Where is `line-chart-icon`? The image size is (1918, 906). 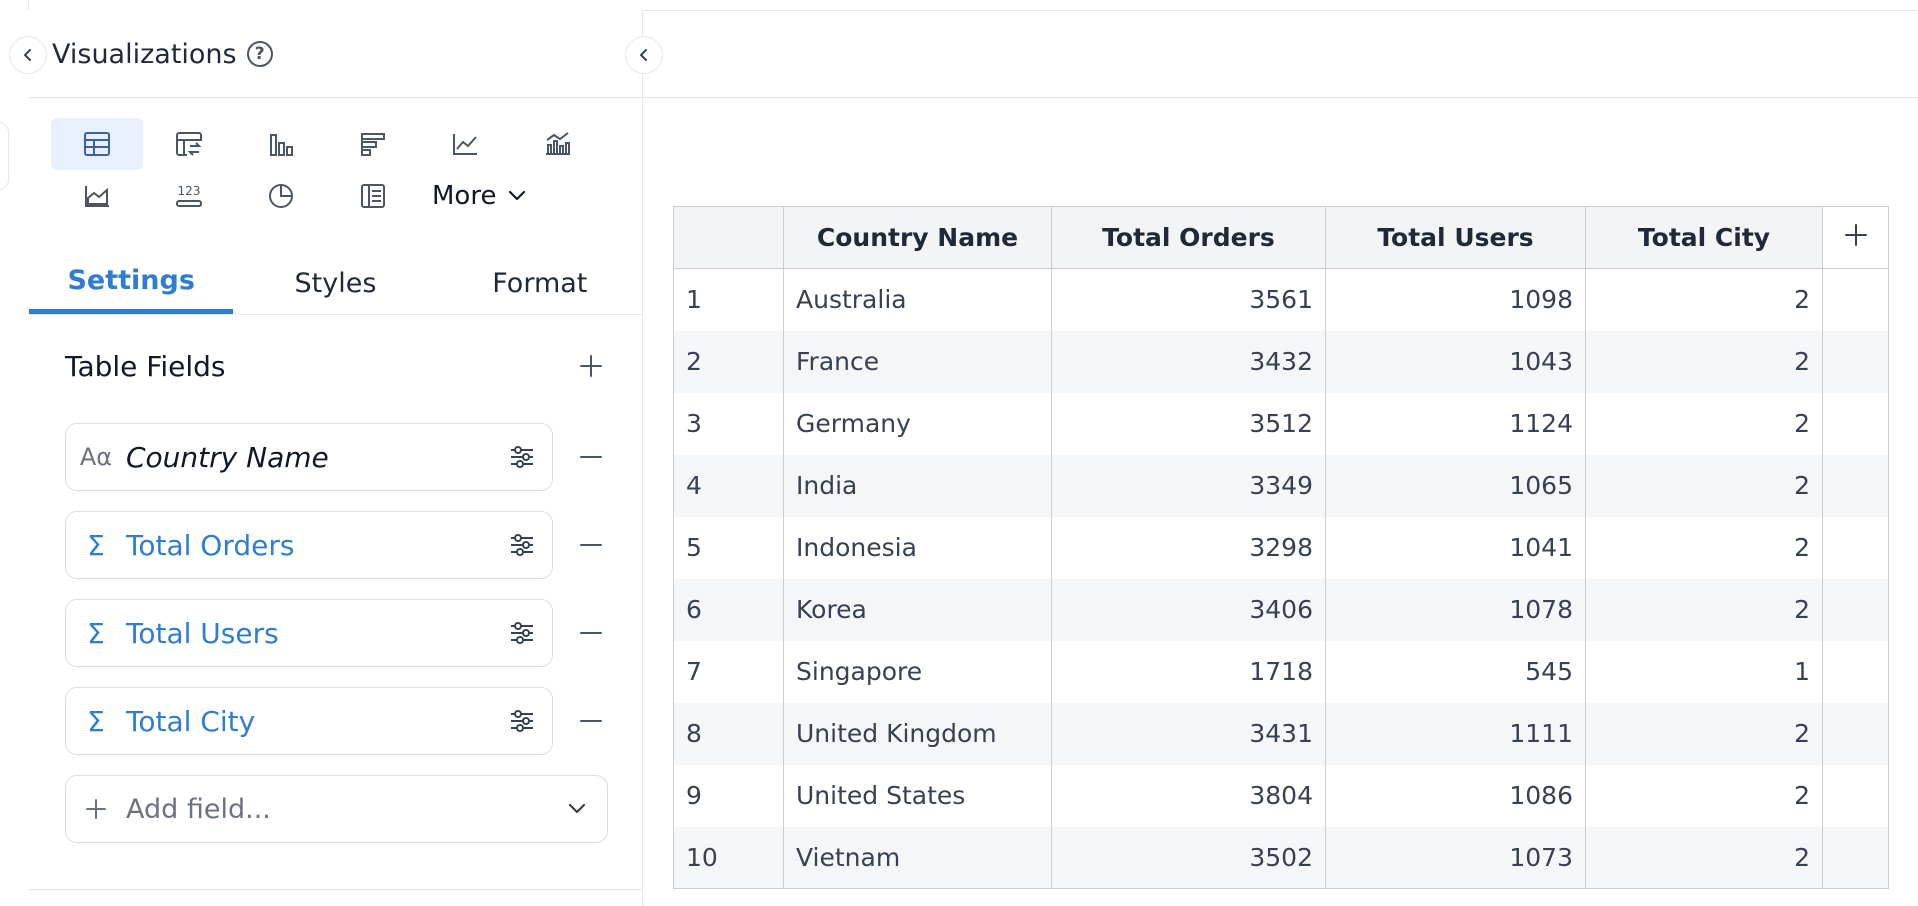 line-chart-icon is located at coordinates (465, 144).